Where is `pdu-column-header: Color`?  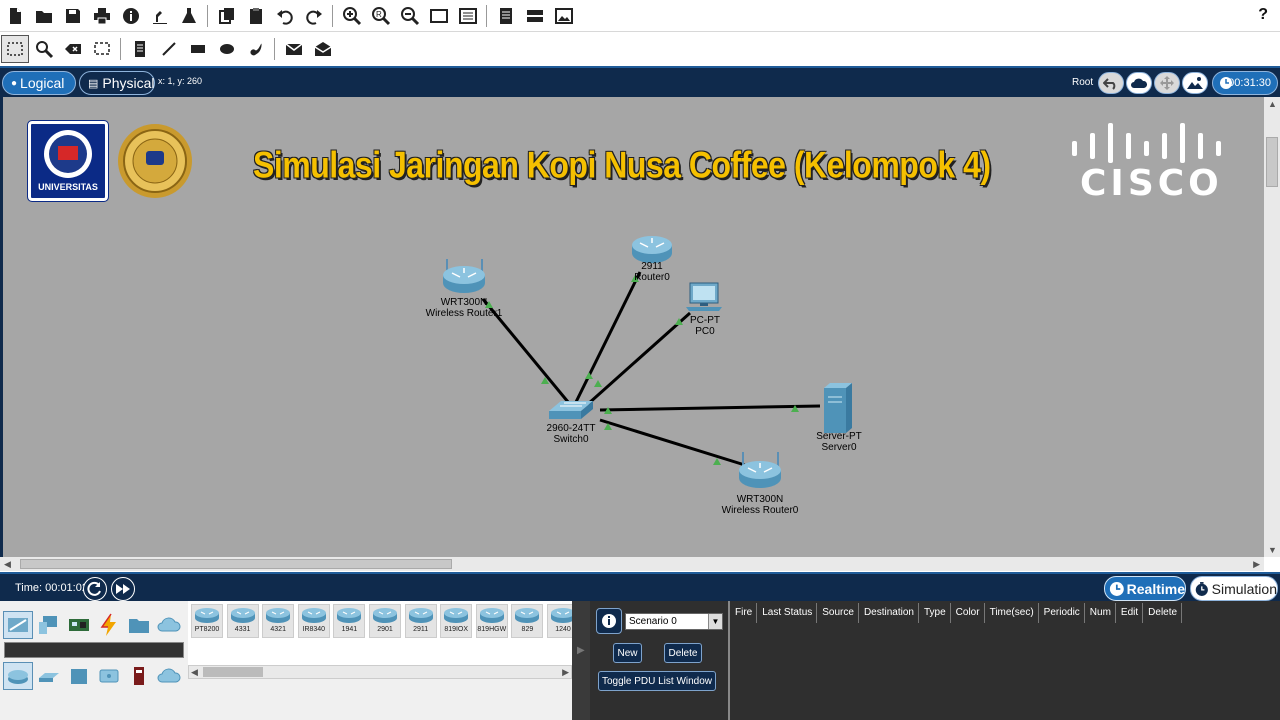 pdu-column-header: Color is located at coordinates (968, 613).